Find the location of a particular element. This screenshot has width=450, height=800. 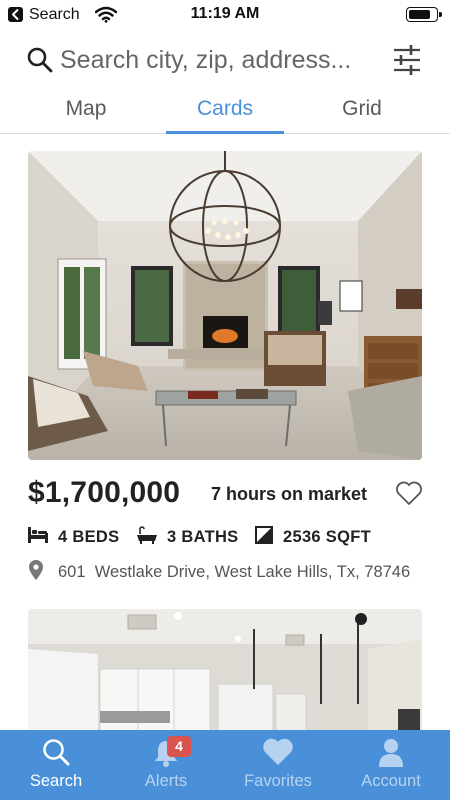

listing-baths-label: 3 BATHS is located at coordinates (203, 536).